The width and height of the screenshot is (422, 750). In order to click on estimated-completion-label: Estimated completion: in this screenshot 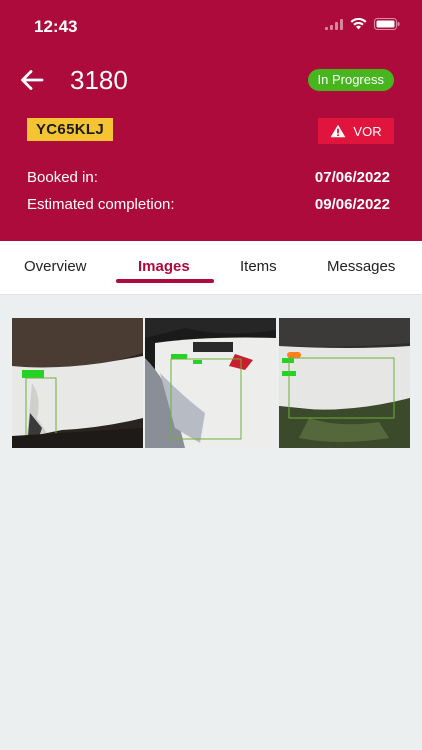, I will do `click(101, 204)`.